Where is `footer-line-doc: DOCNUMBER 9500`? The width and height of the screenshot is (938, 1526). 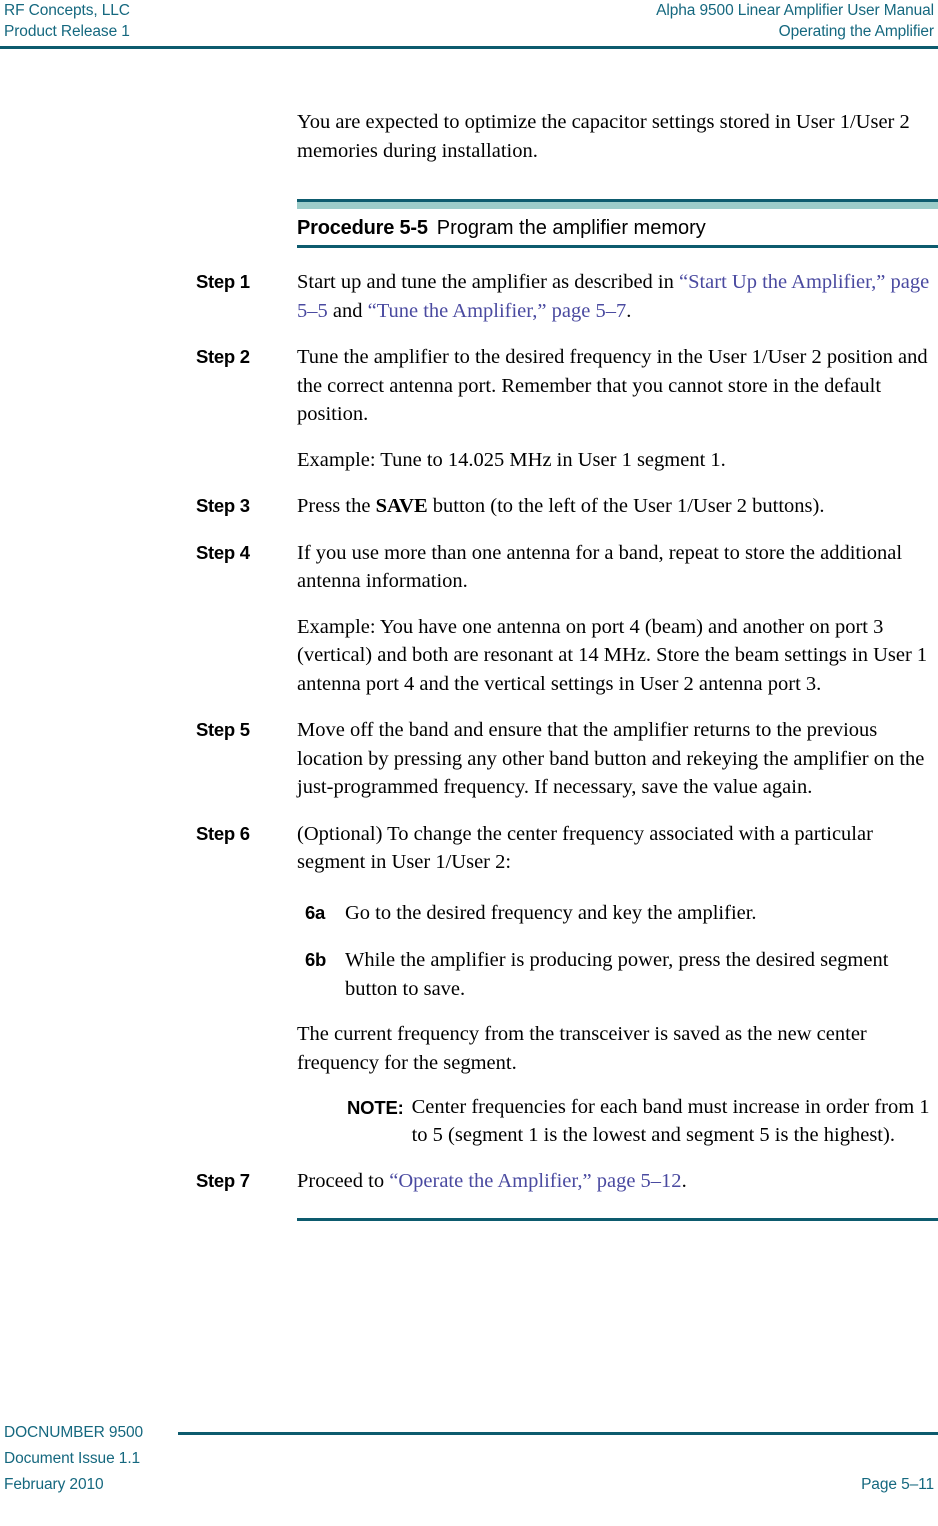 footer-line-doc: DOCNUMBER 9500 is located at coordinates (469, 1433).